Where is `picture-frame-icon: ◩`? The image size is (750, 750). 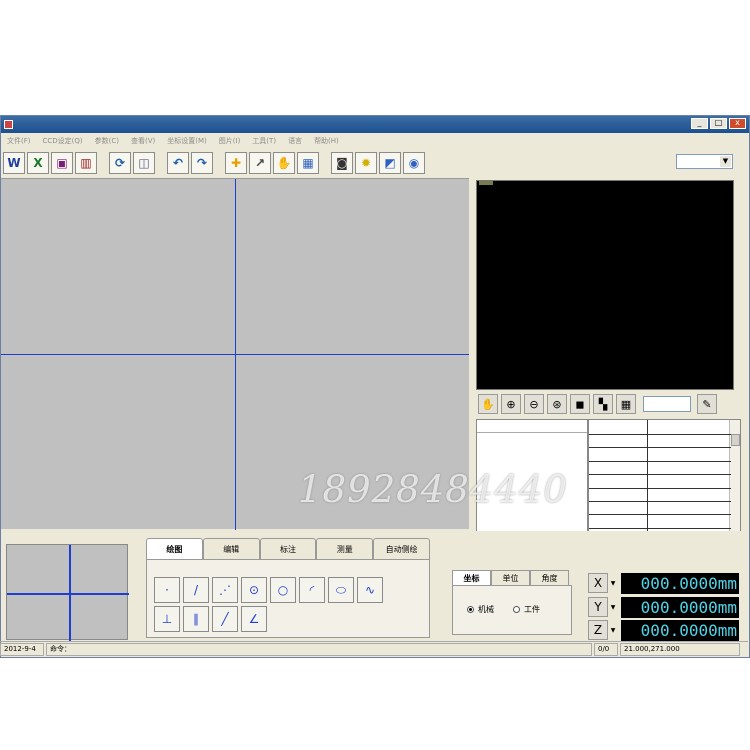 picture-frame-icon: ◩ is located at coordinates (390, 163).